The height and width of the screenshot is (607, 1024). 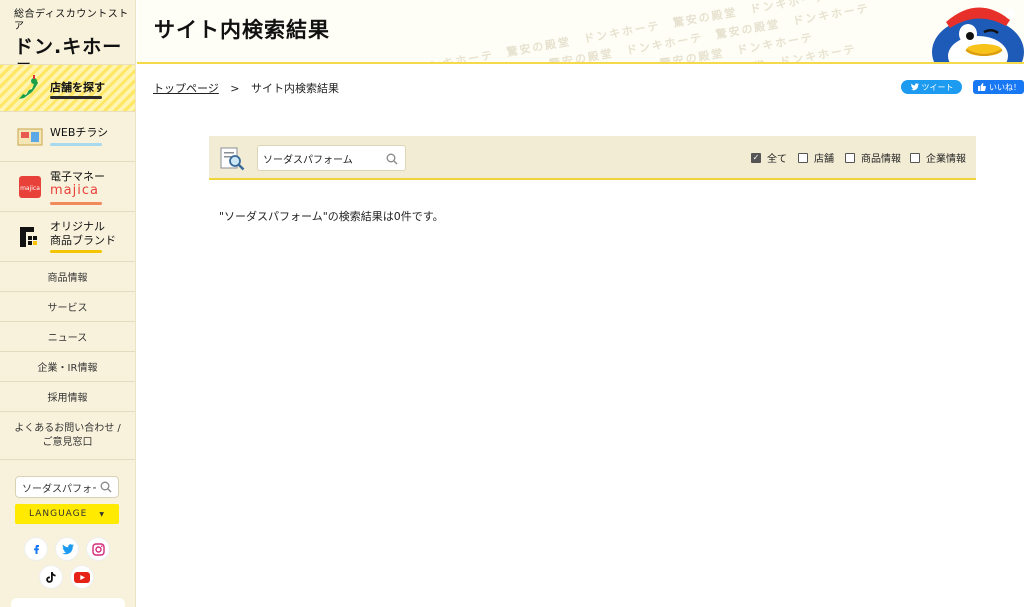 I want to click on store-search-button: 店舗を探す, so click(x=67, y=88).